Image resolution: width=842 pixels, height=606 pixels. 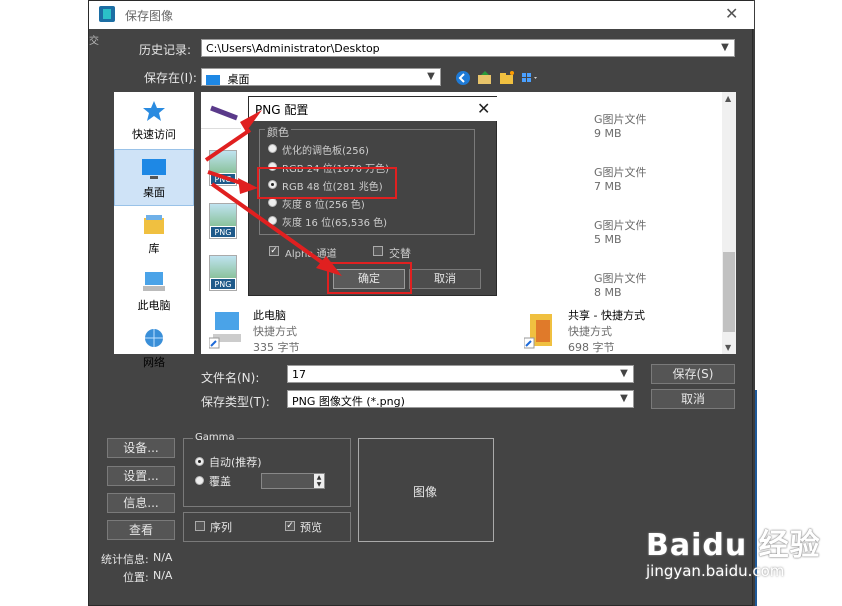 What do you see at coordinates (141, 530) in the screenshot?
I see `view-button: 查看` at bounding box center [141, 530].